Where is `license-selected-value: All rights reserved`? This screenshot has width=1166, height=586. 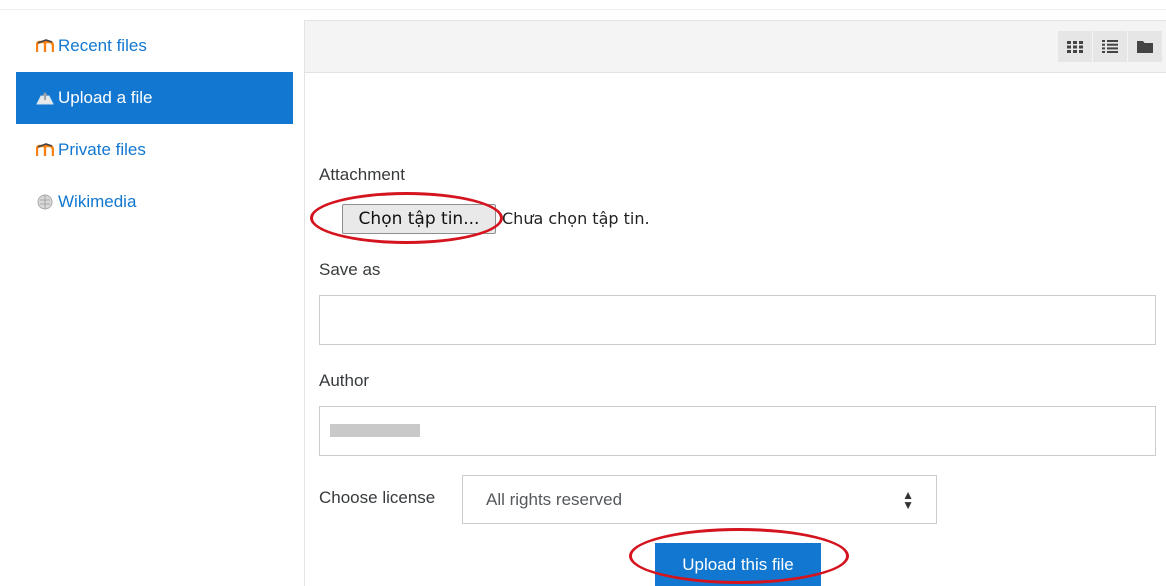 license-selected-value: All rights reserved is located at coordinates (554, 499).